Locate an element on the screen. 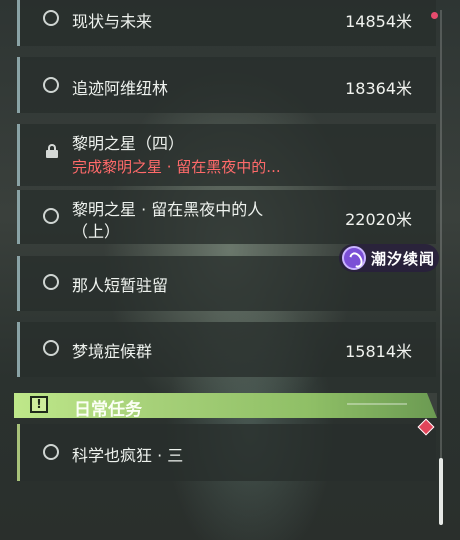  daily-quests-header: ! 日常任务 is located at coordinates (225, 406).